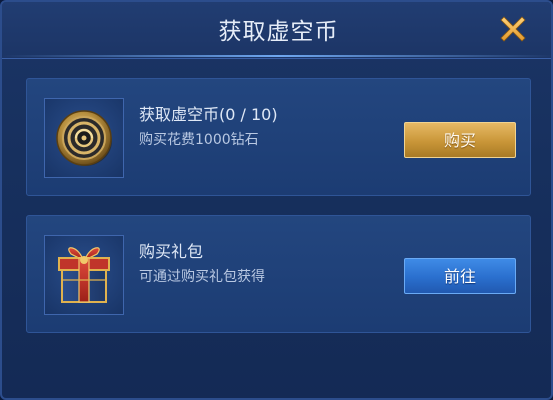  I want to click on dialog-title: 获取虚空币, so click(278, 32).